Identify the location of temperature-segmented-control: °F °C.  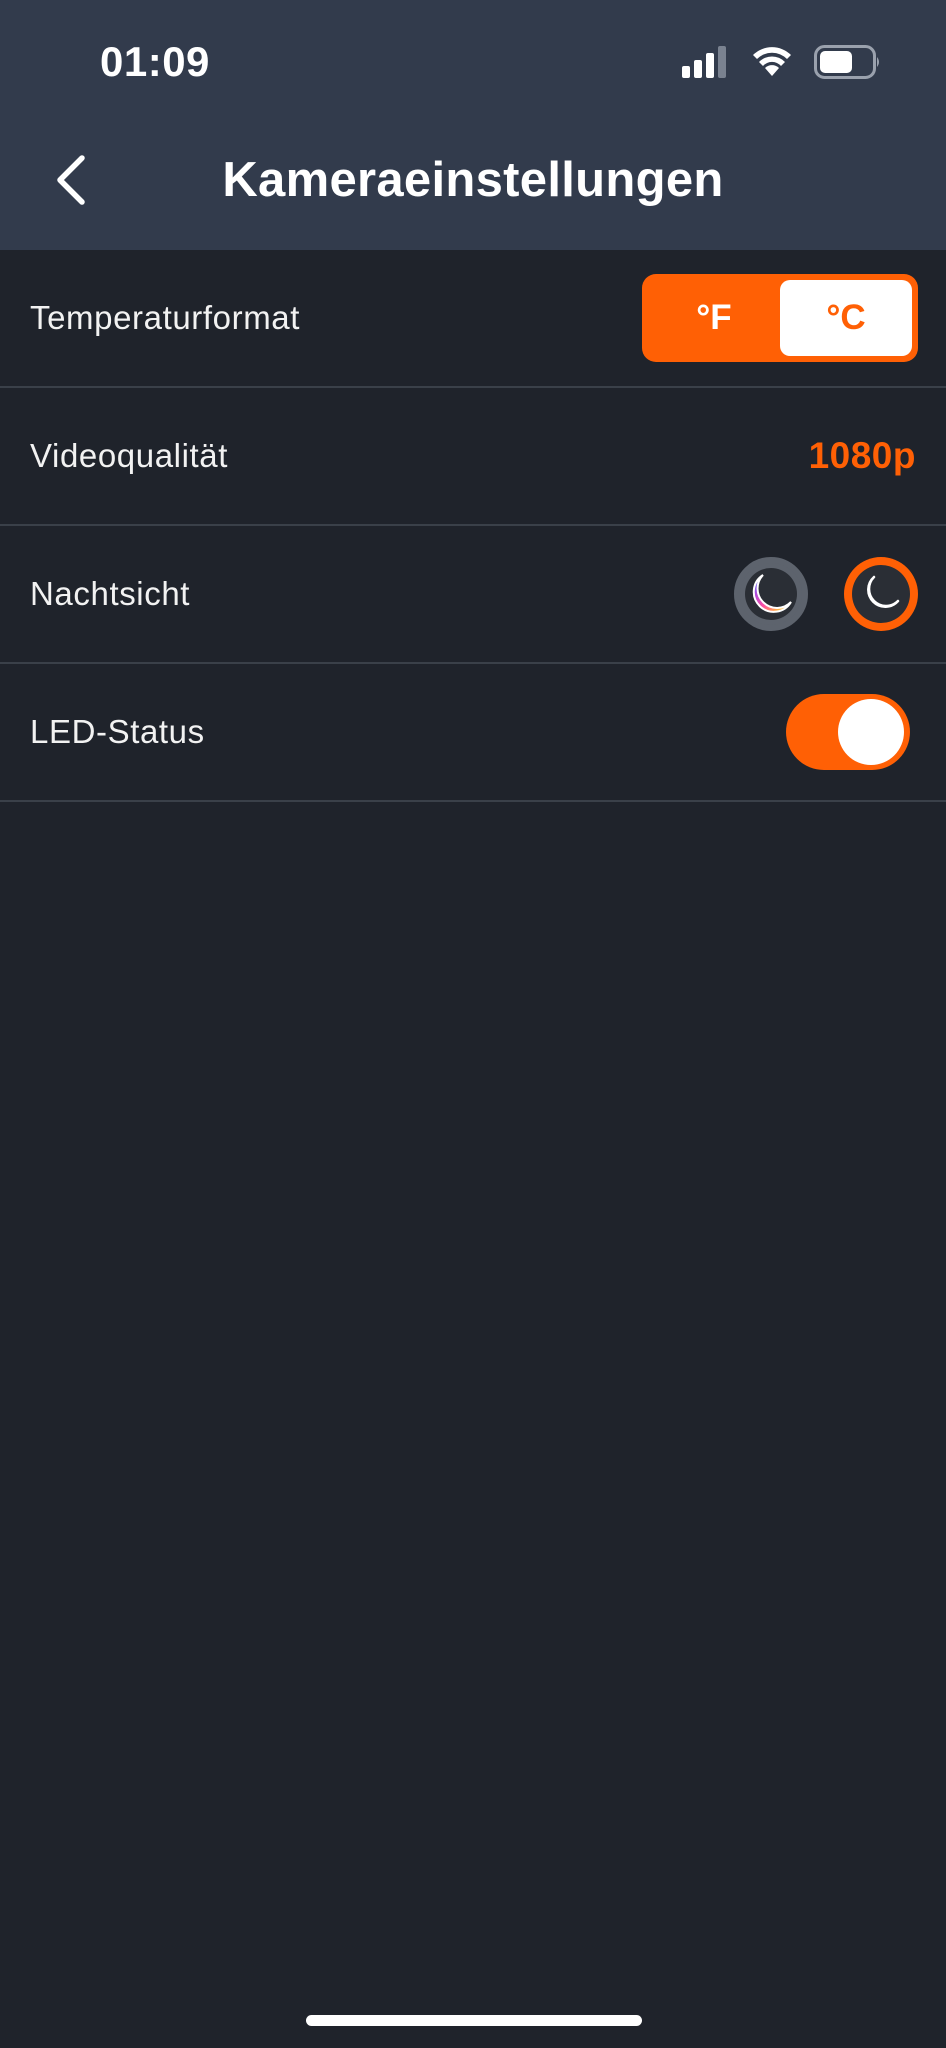
(780, 318).